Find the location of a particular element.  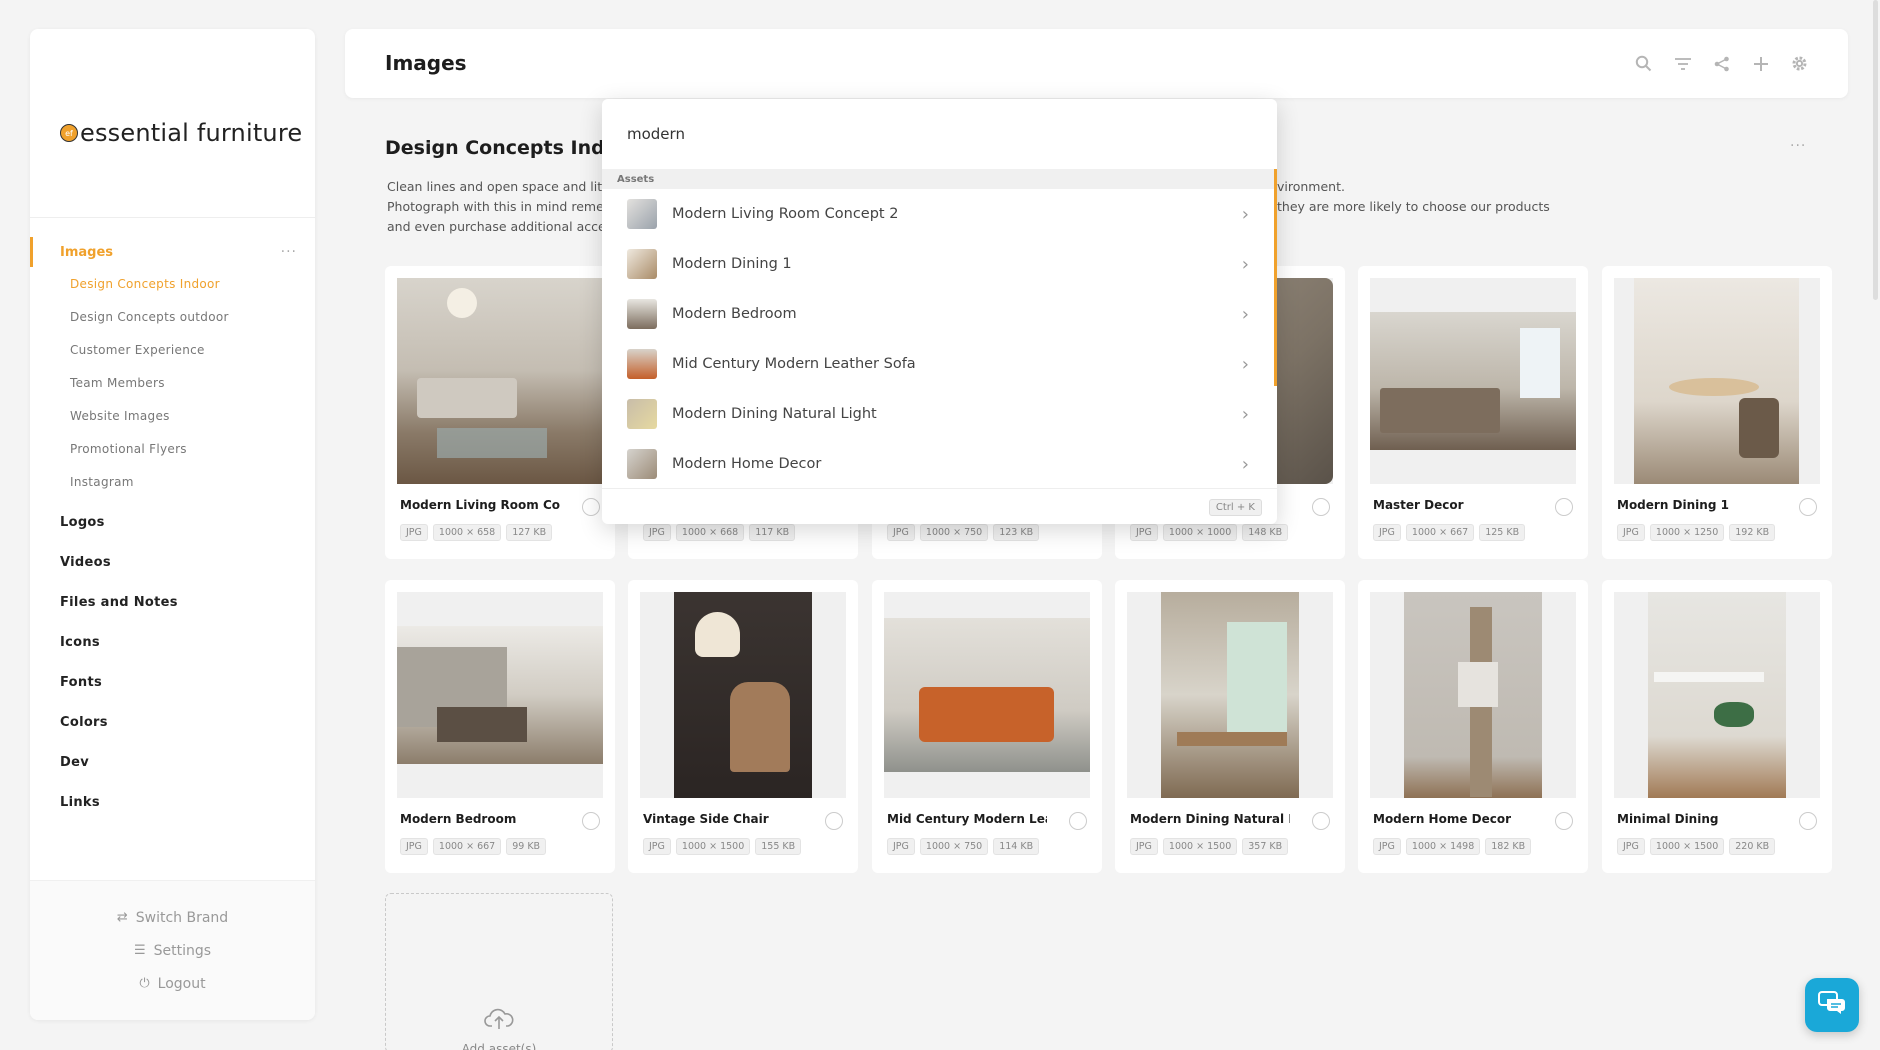

sidebar-item-fonts: Fonts is located at coordinates (172, 682).